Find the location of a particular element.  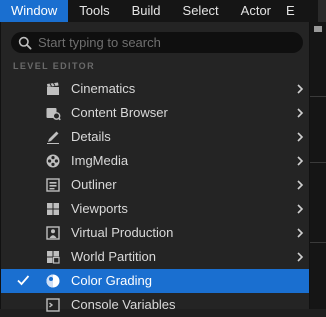

menu-bar: Window Tools Build Select Actor E is located at coordinates (163, 11).